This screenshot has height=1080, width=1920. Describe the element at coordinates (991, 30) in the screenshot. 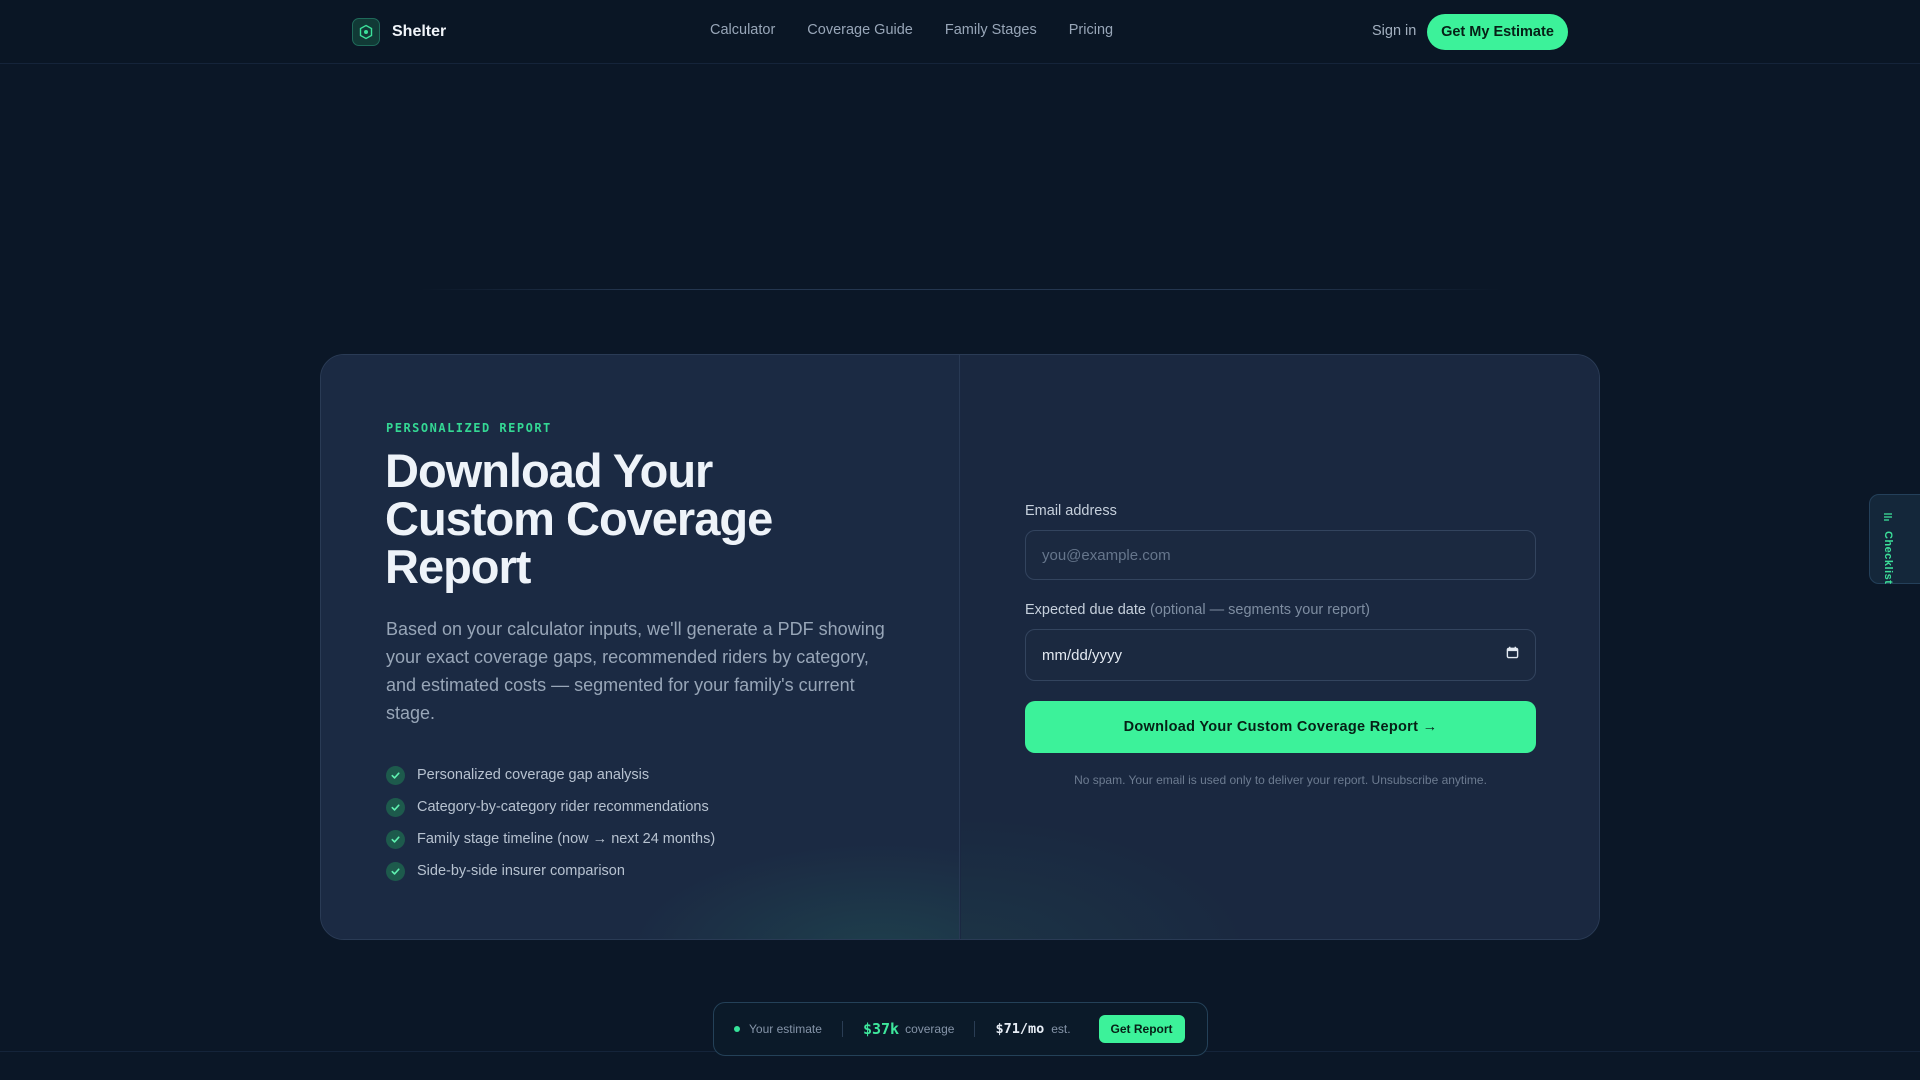

I see `nav-link-family-stages: Family Stages` at that location.